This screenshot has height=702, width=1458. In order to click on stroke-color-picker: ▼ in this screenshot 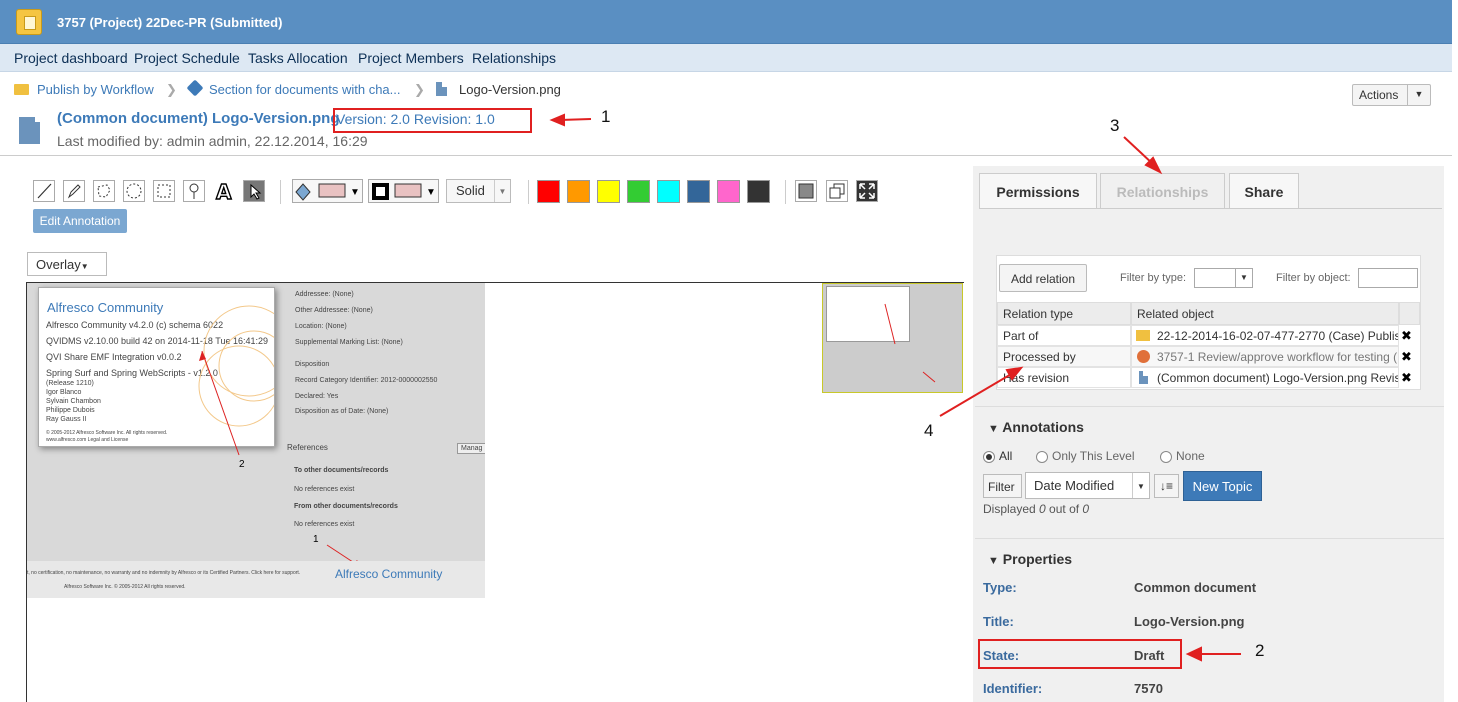, I will do `click(403, 191)`.